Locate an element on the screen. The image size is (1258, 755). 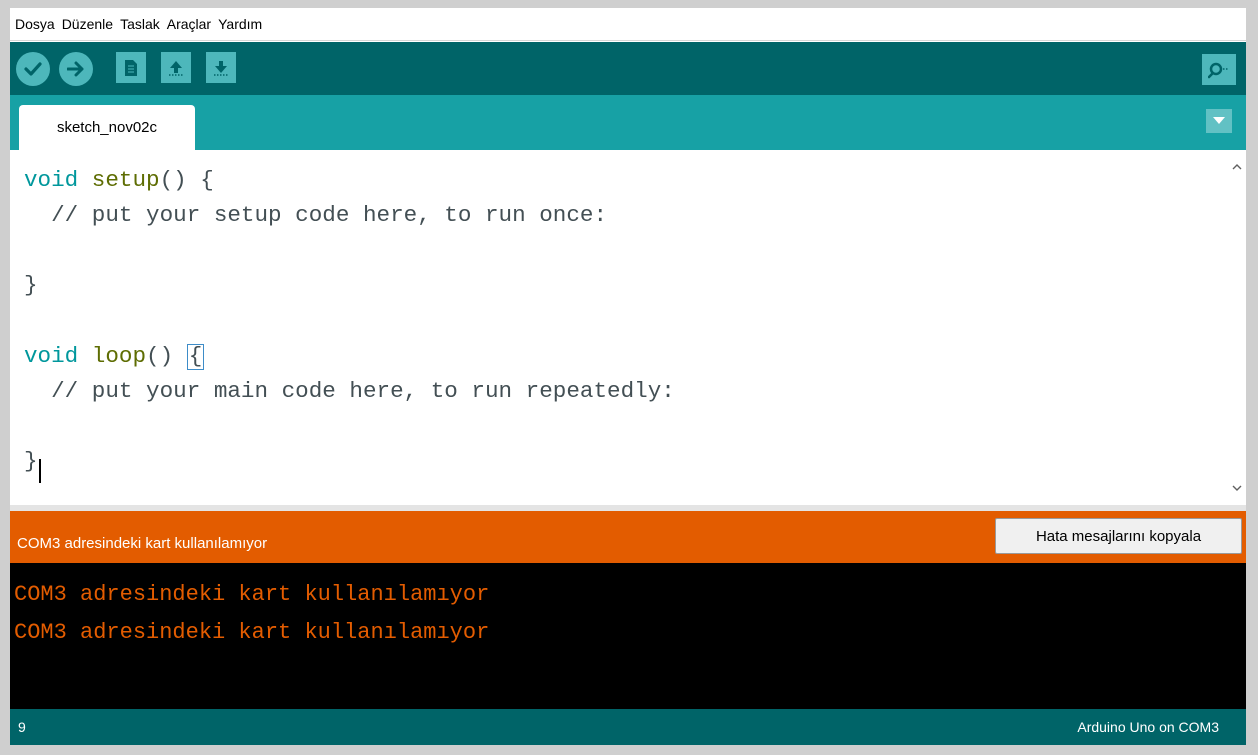
function-setup: setup is located at coordinates (125, 180).